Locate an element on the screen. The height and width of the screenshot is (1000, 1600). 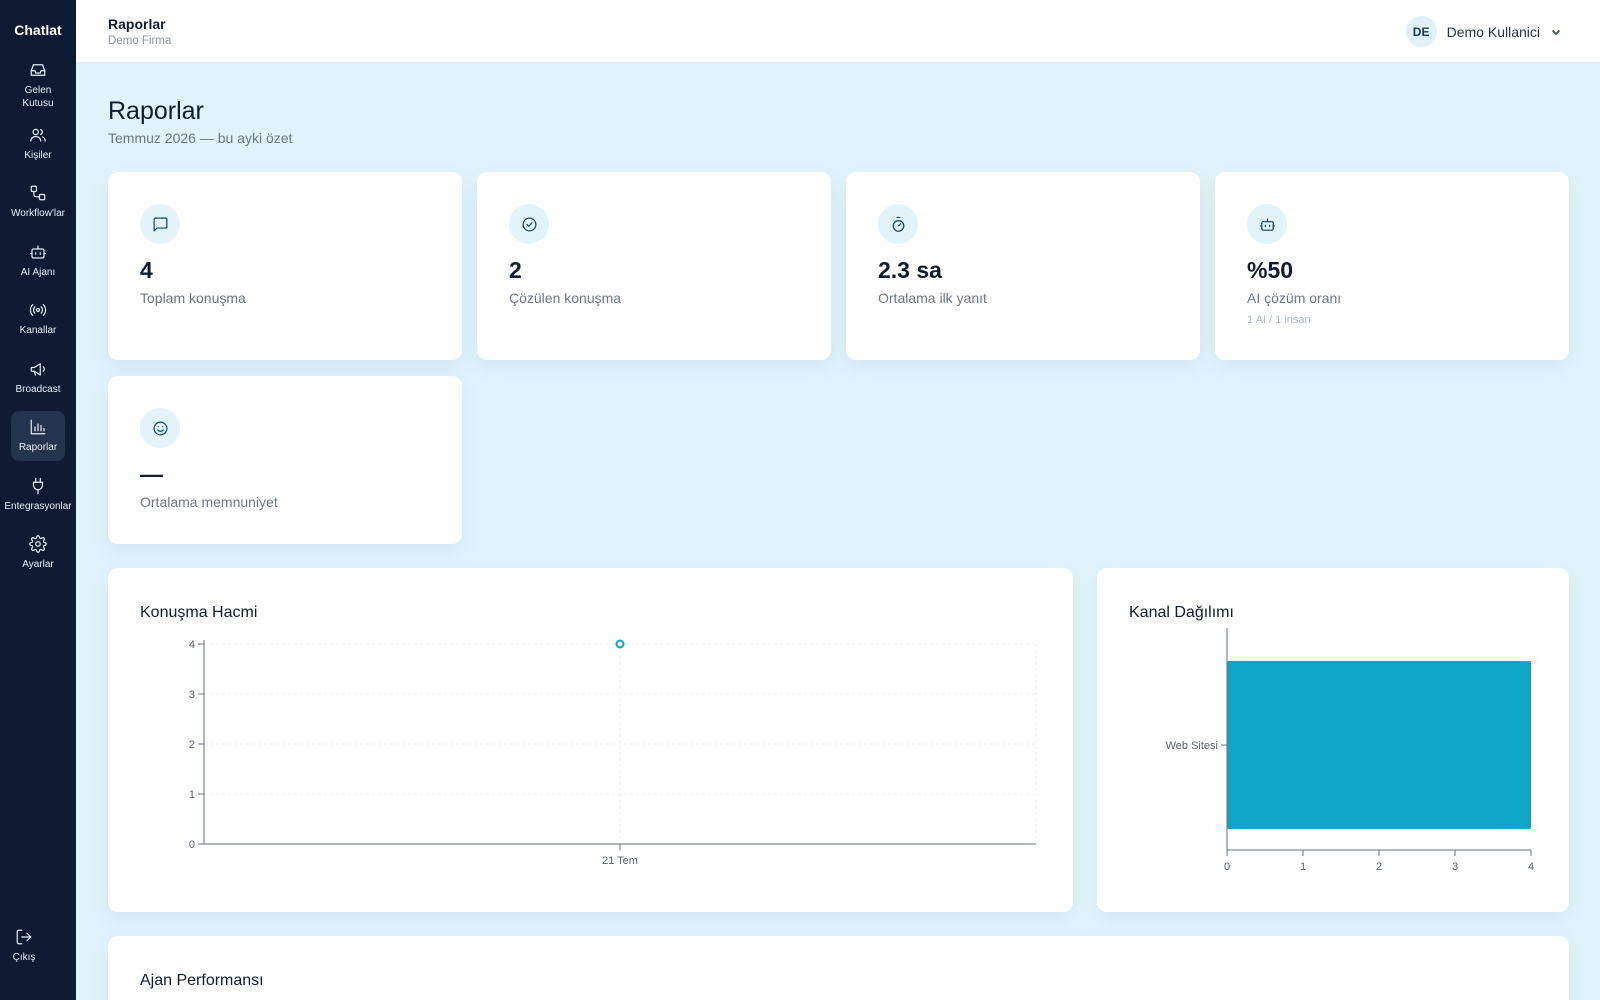
y-tick-label: 1 is located at coordinates (192, 795).